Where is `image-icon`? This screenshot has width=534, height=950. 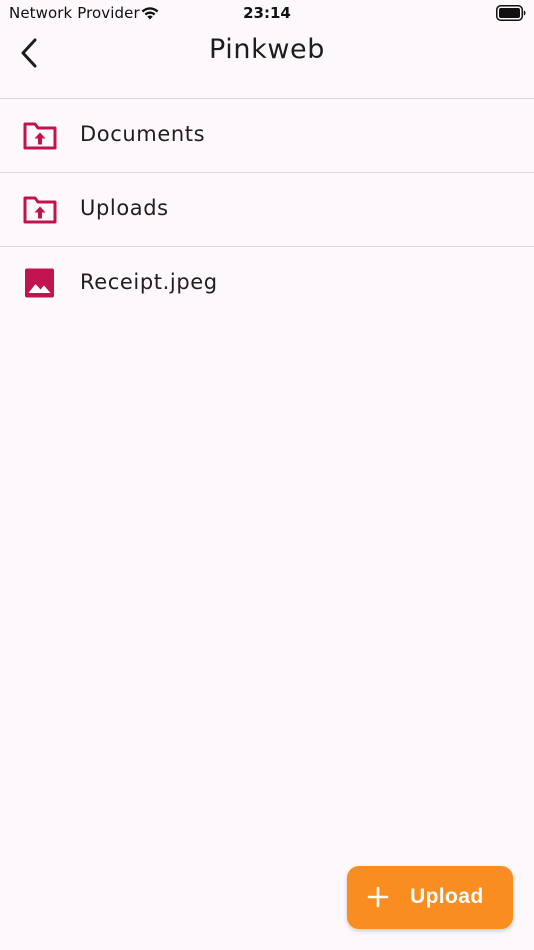
image-icon is located at coordinates (39, 283).